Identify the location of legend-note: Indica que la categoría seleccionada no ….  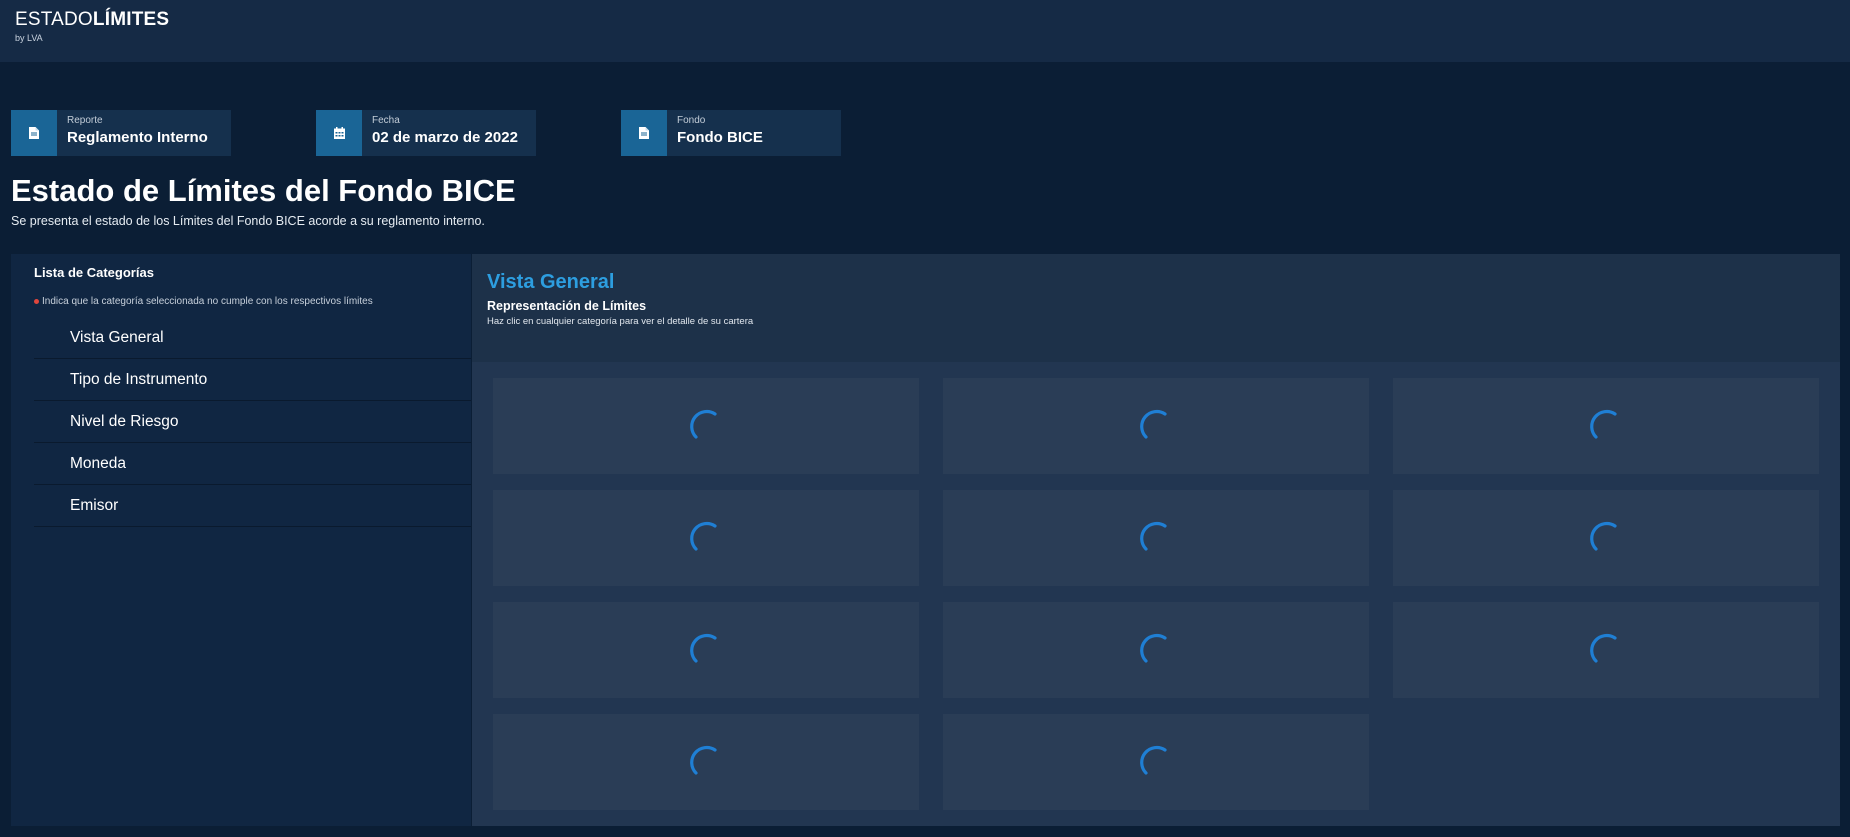
(203, 301).